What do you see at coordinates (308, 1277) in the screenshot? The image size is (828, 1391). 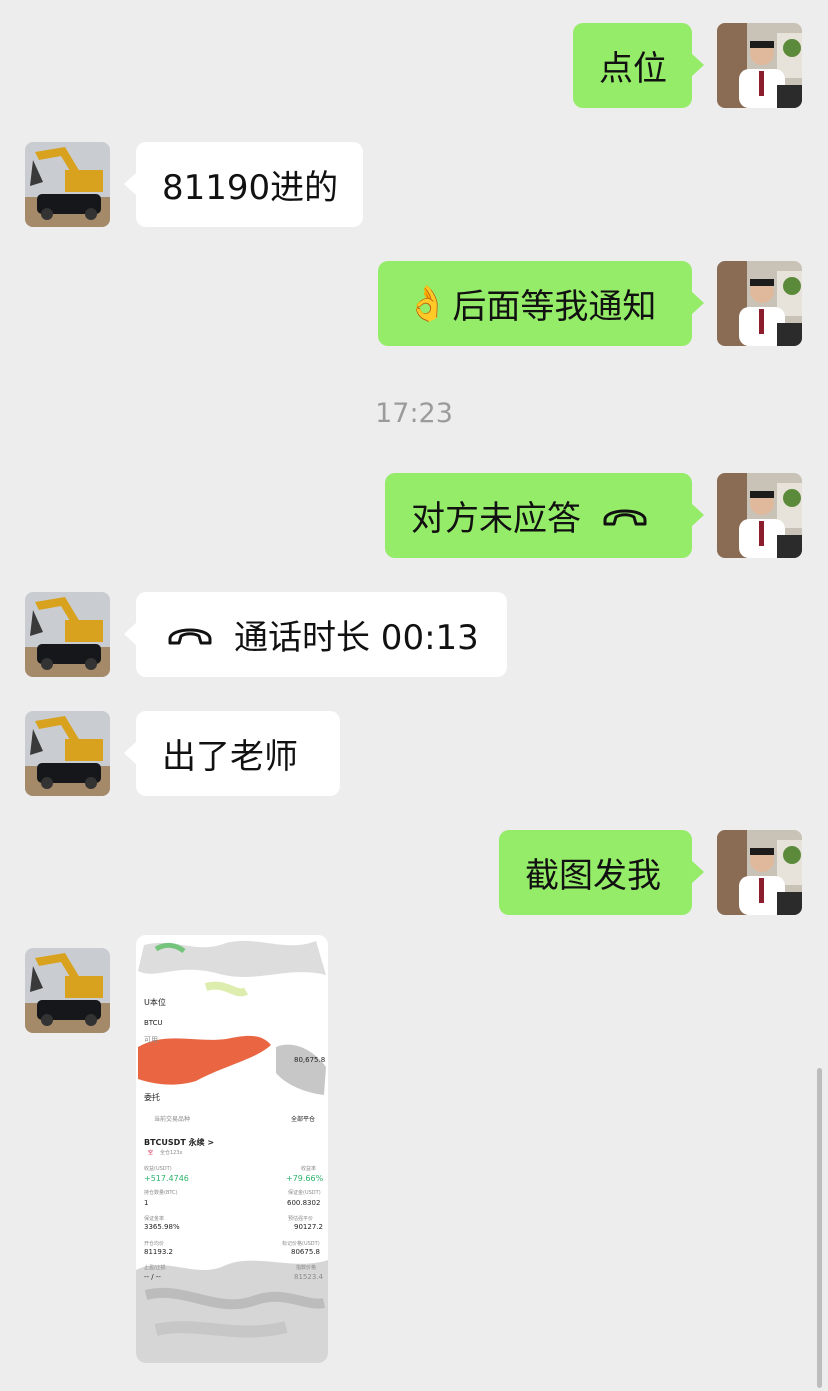 I see `index-value: 81523.4` at bounding box center [308, 1277].